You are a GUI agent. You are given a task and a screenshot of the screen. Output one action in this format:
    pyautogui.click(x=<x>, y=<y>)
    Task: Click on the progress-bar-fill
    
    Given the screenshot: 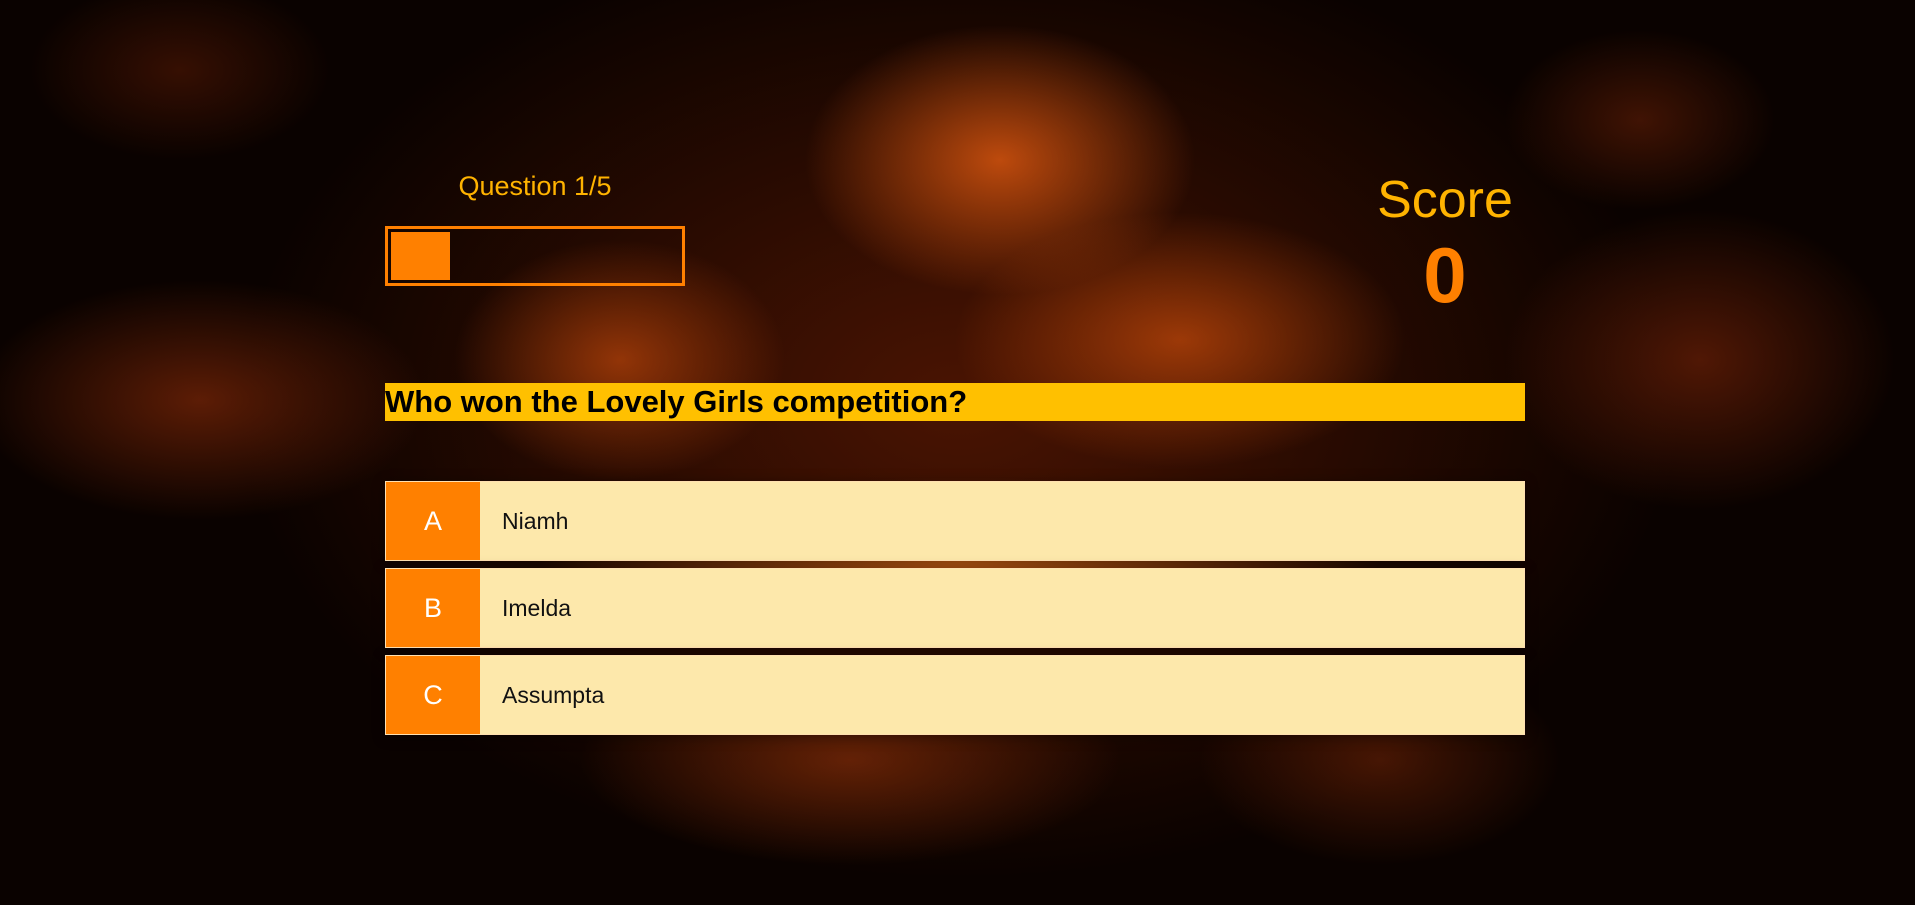 What is the action you would take?
    pyautogui.click(x=420, y=256)
    